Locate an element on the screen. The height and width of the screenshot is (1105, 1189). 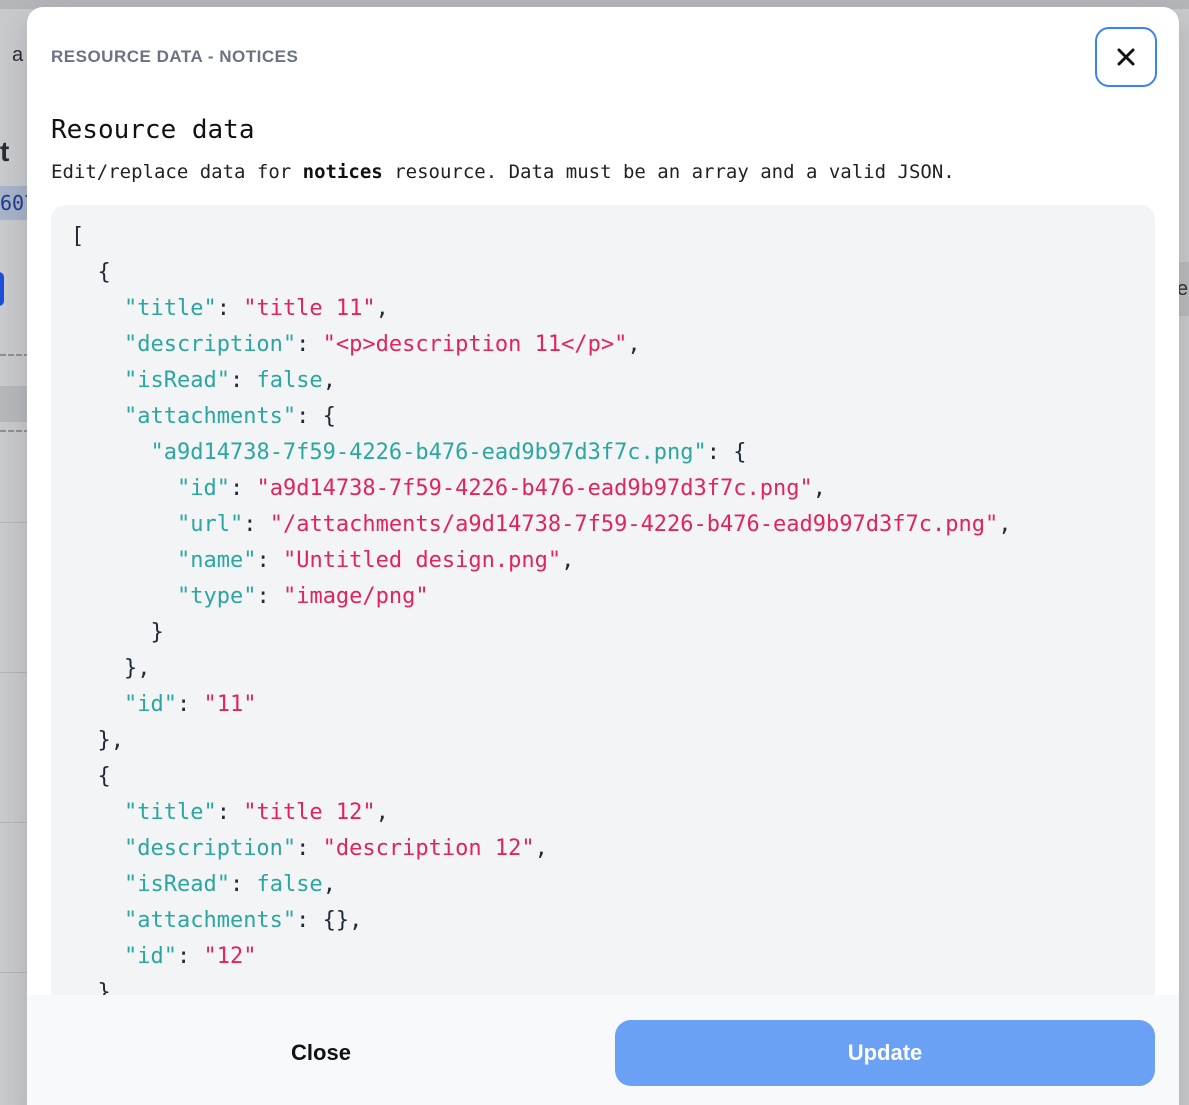
update-button: Update is located at coordinates (885, 1053).